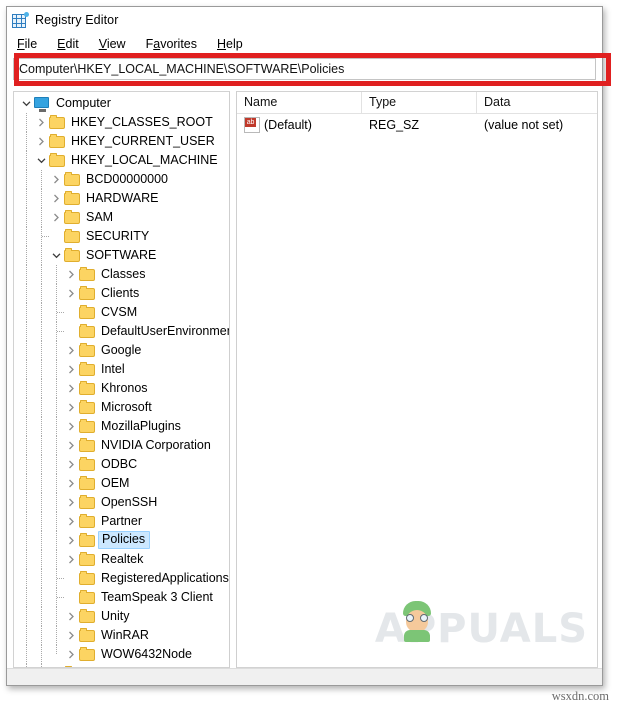 This screenshot has height=706, width=617. I want to click on tree-node: HKEY_CURRENT_USER, so click(121, 141).